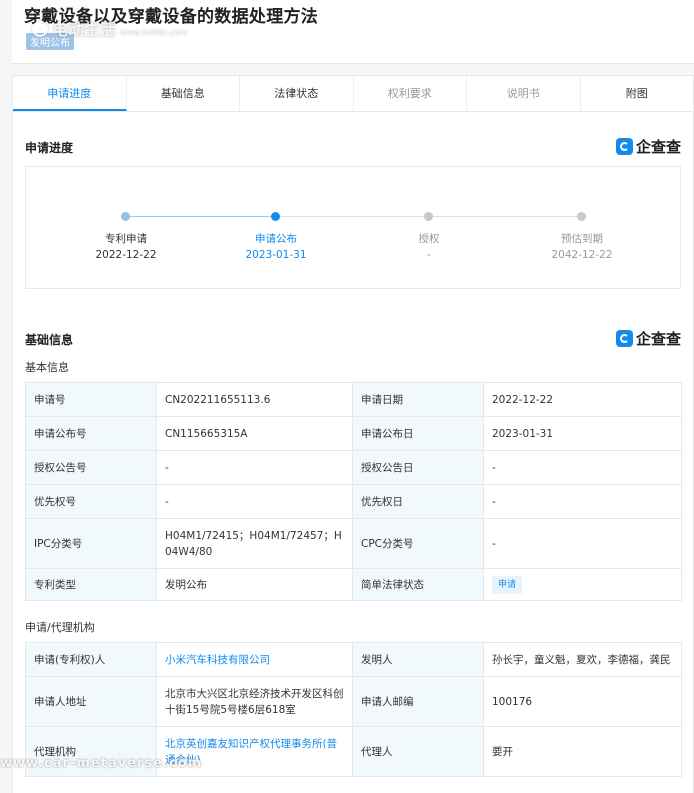 The width and height of the screenshot is (694, 793). Describe the element at coordinates (507, 584) in the screenshot. I see `legal-status-badge: 申请` at that location.